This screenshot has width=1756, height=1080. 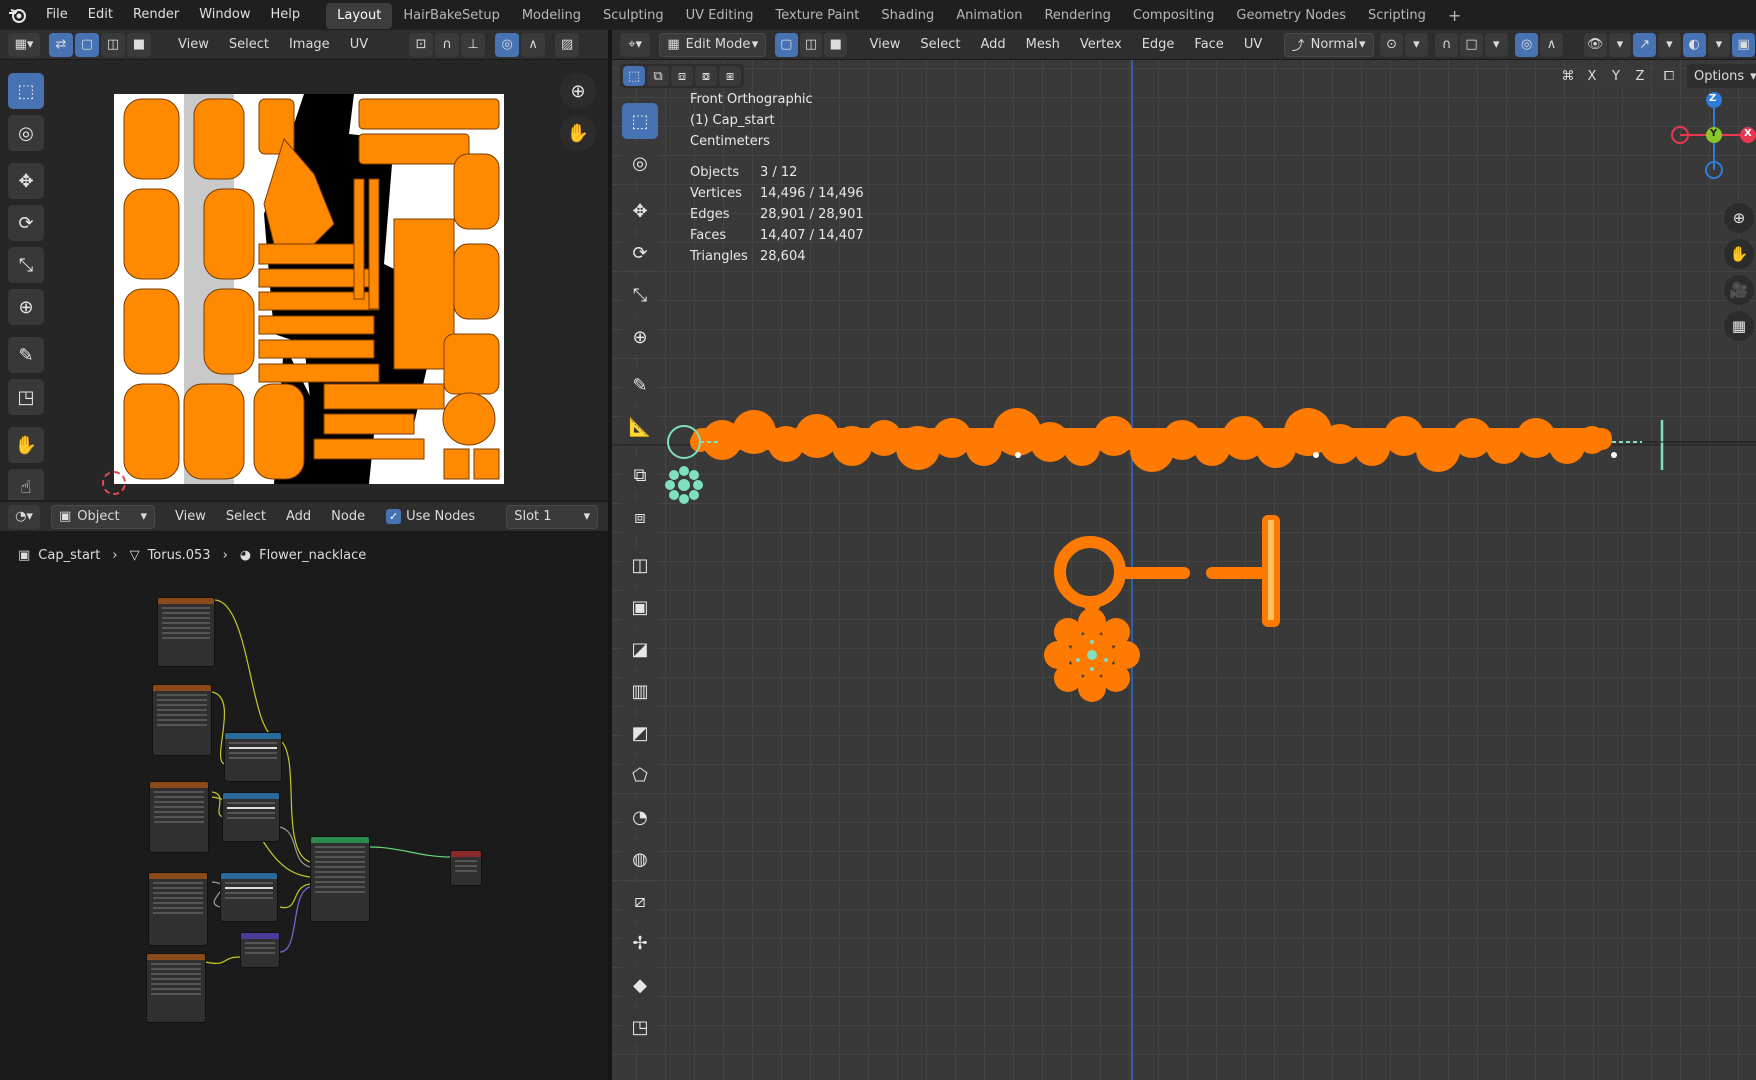 What do you see at coordinates (249, 45) in the screenshot?
I see `uv-menu-select: Select` at bounding box center [249, 45].